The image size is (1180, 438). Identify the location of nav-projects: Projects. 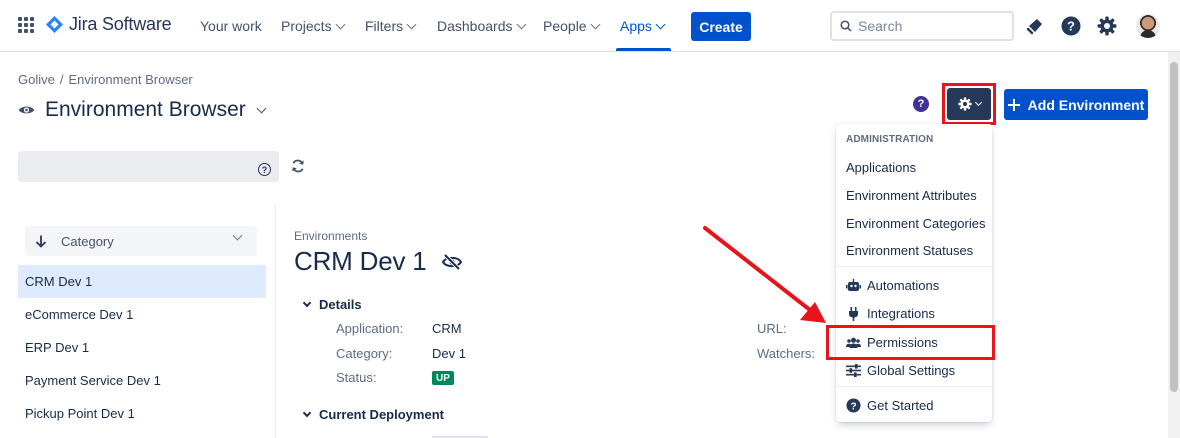
(313, 26).